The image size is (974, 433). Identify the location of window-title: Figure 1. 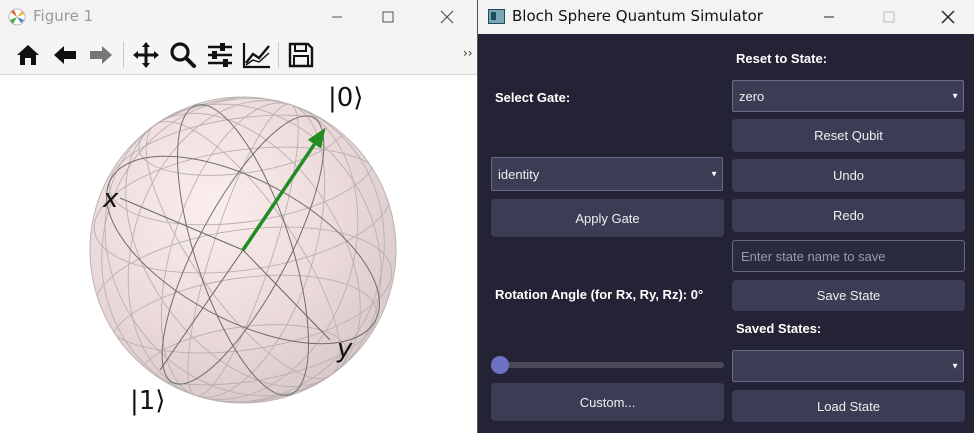
(63, 16).